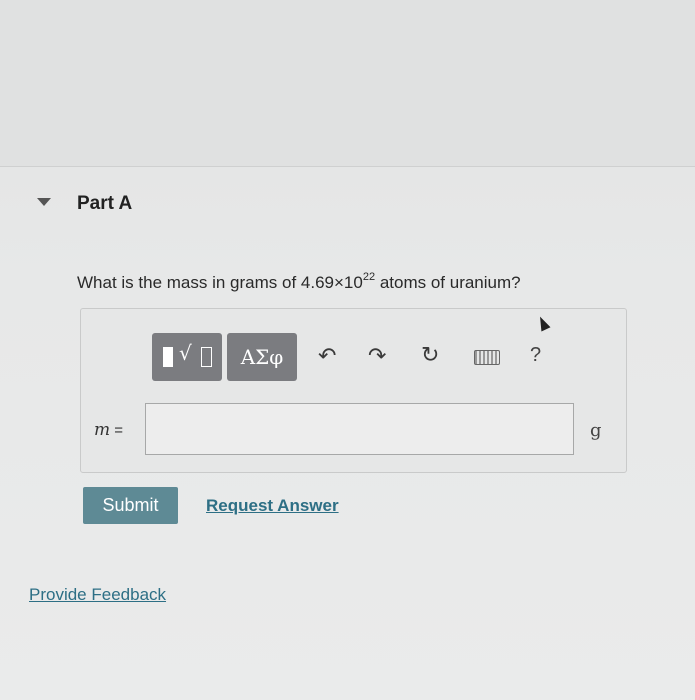  Describe the element at coordinates (105, 203) in the screenshot. I see `part-title: Part A` at that location.